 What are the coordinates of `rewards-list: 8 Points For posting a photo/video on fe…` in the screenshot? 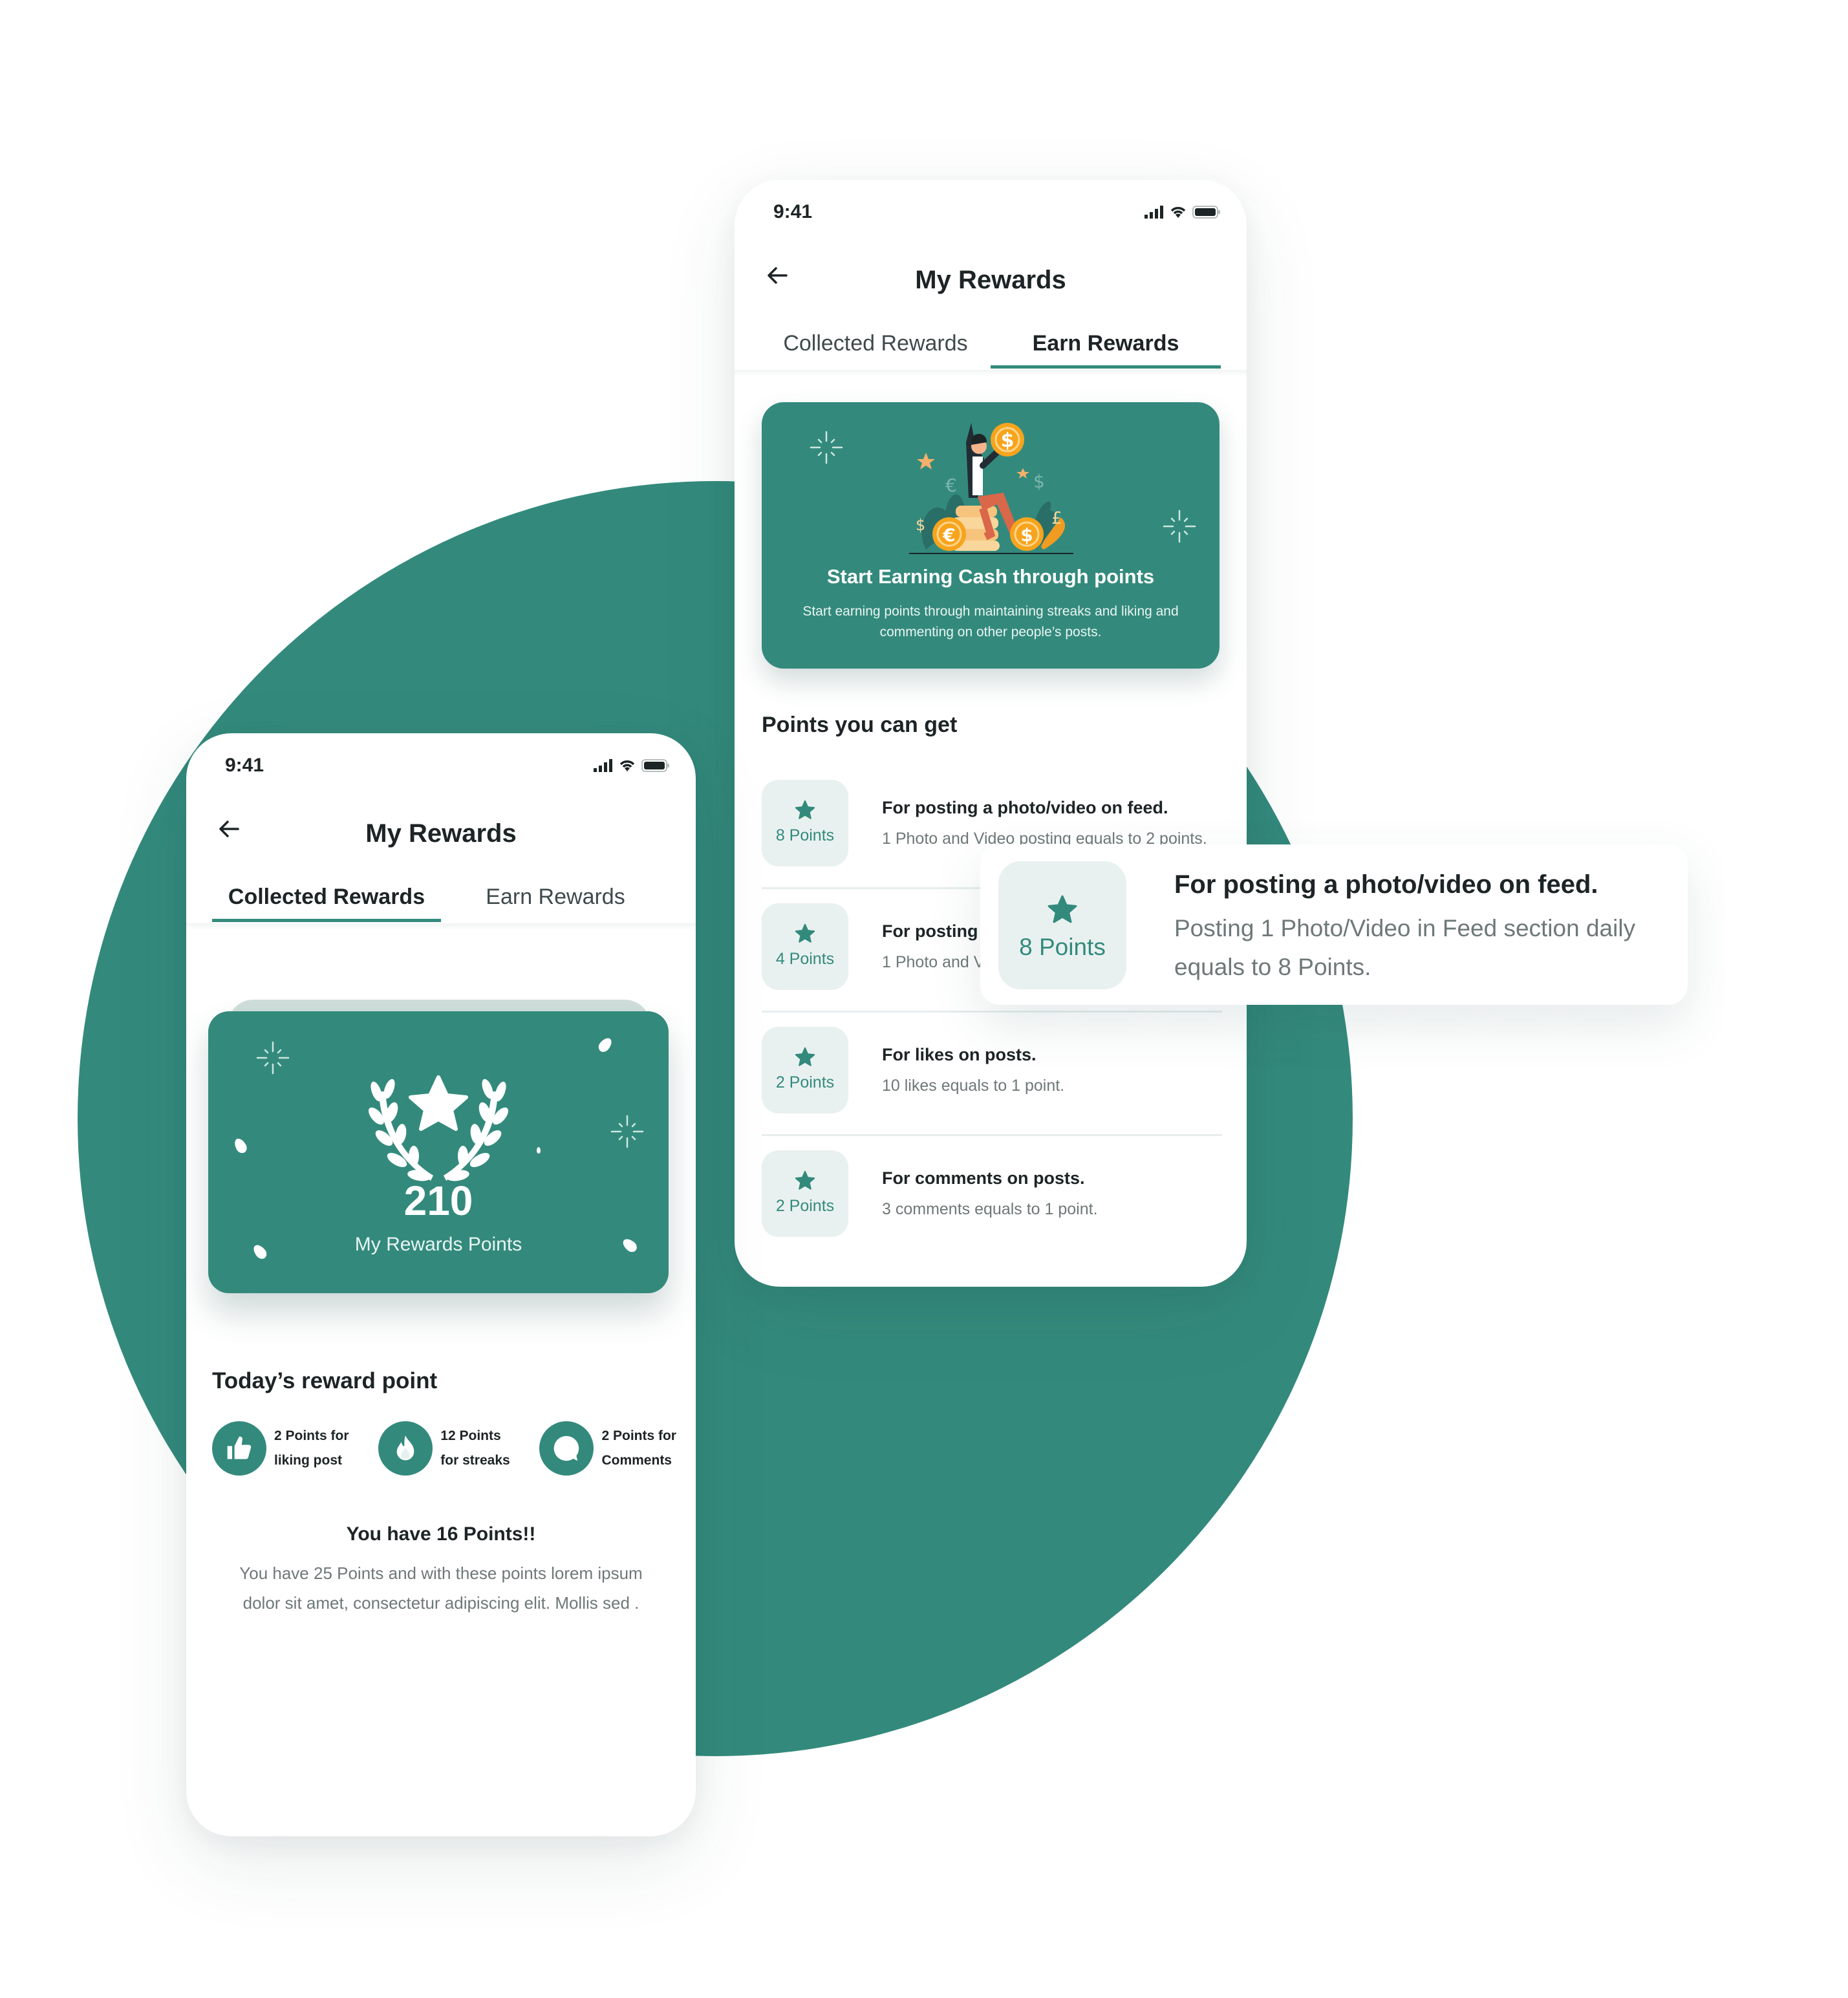 It's located at (992, 1012).